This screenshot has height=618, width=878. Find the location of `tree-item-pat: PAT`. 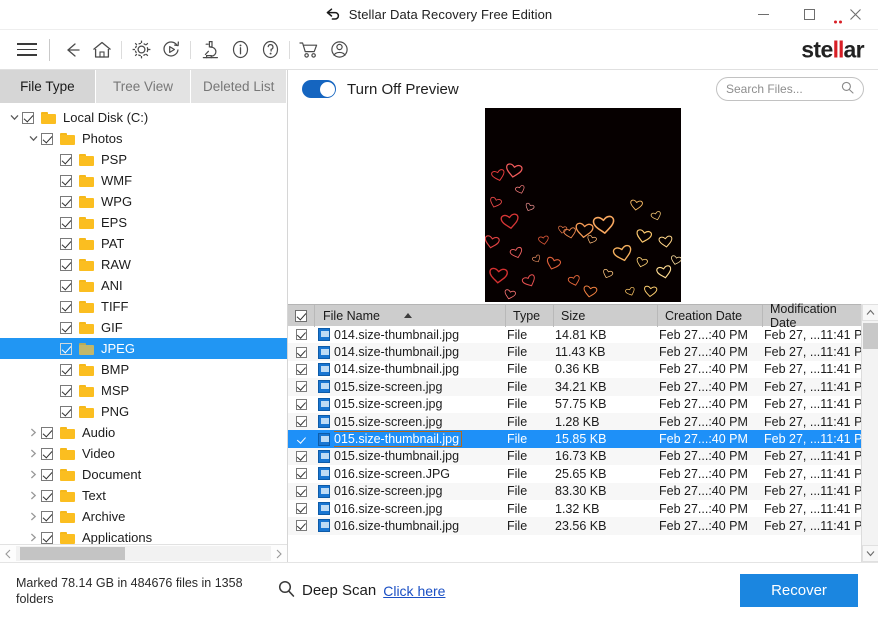

tree-item-pat: PAT is located at coordinates (143, 243).